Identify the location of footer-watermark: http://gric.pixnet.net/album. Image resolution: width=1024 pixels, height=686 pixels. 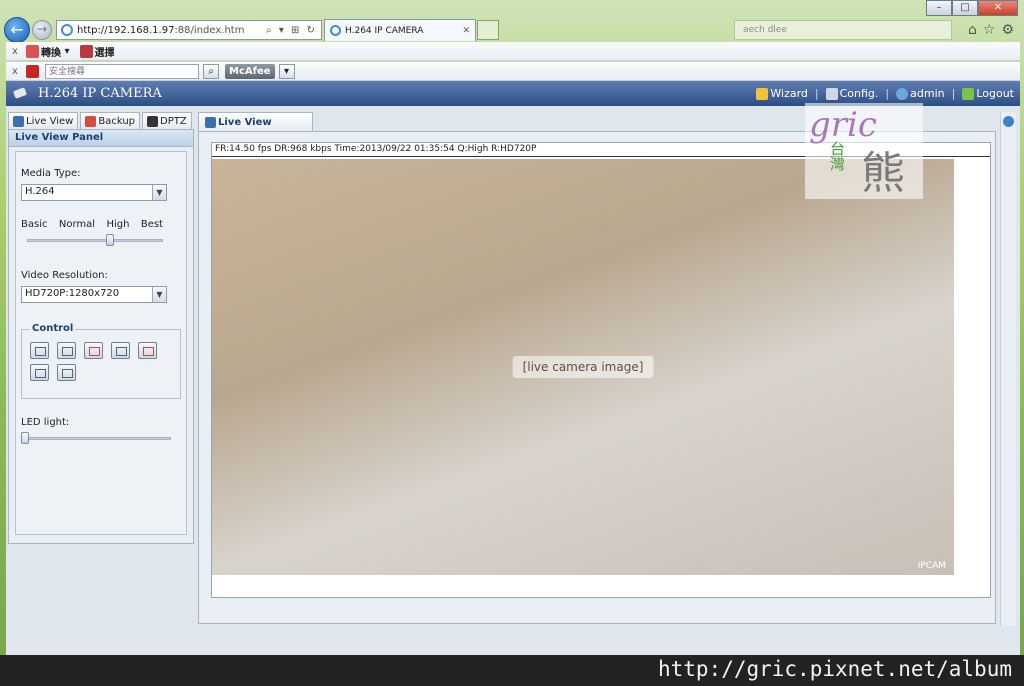
(512, 670).